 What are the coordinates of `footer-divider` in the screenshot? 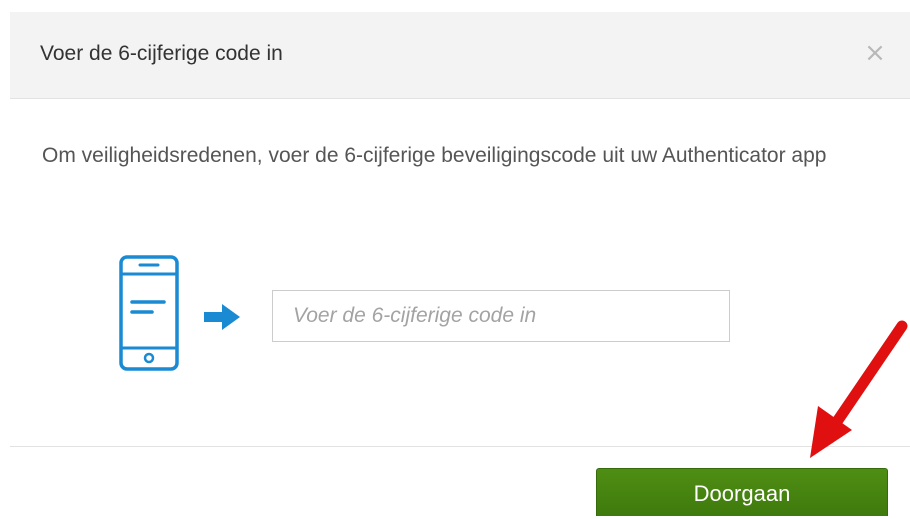 It's located at (460, 446).